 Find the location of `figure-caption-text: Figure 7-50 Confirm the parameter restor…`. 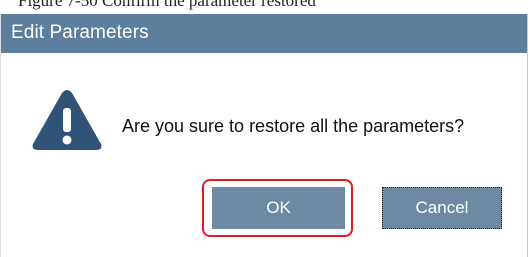

figure-caption-text: Figure 7-50 Confirm the parameter restor… is located at coordinates (167, 5).